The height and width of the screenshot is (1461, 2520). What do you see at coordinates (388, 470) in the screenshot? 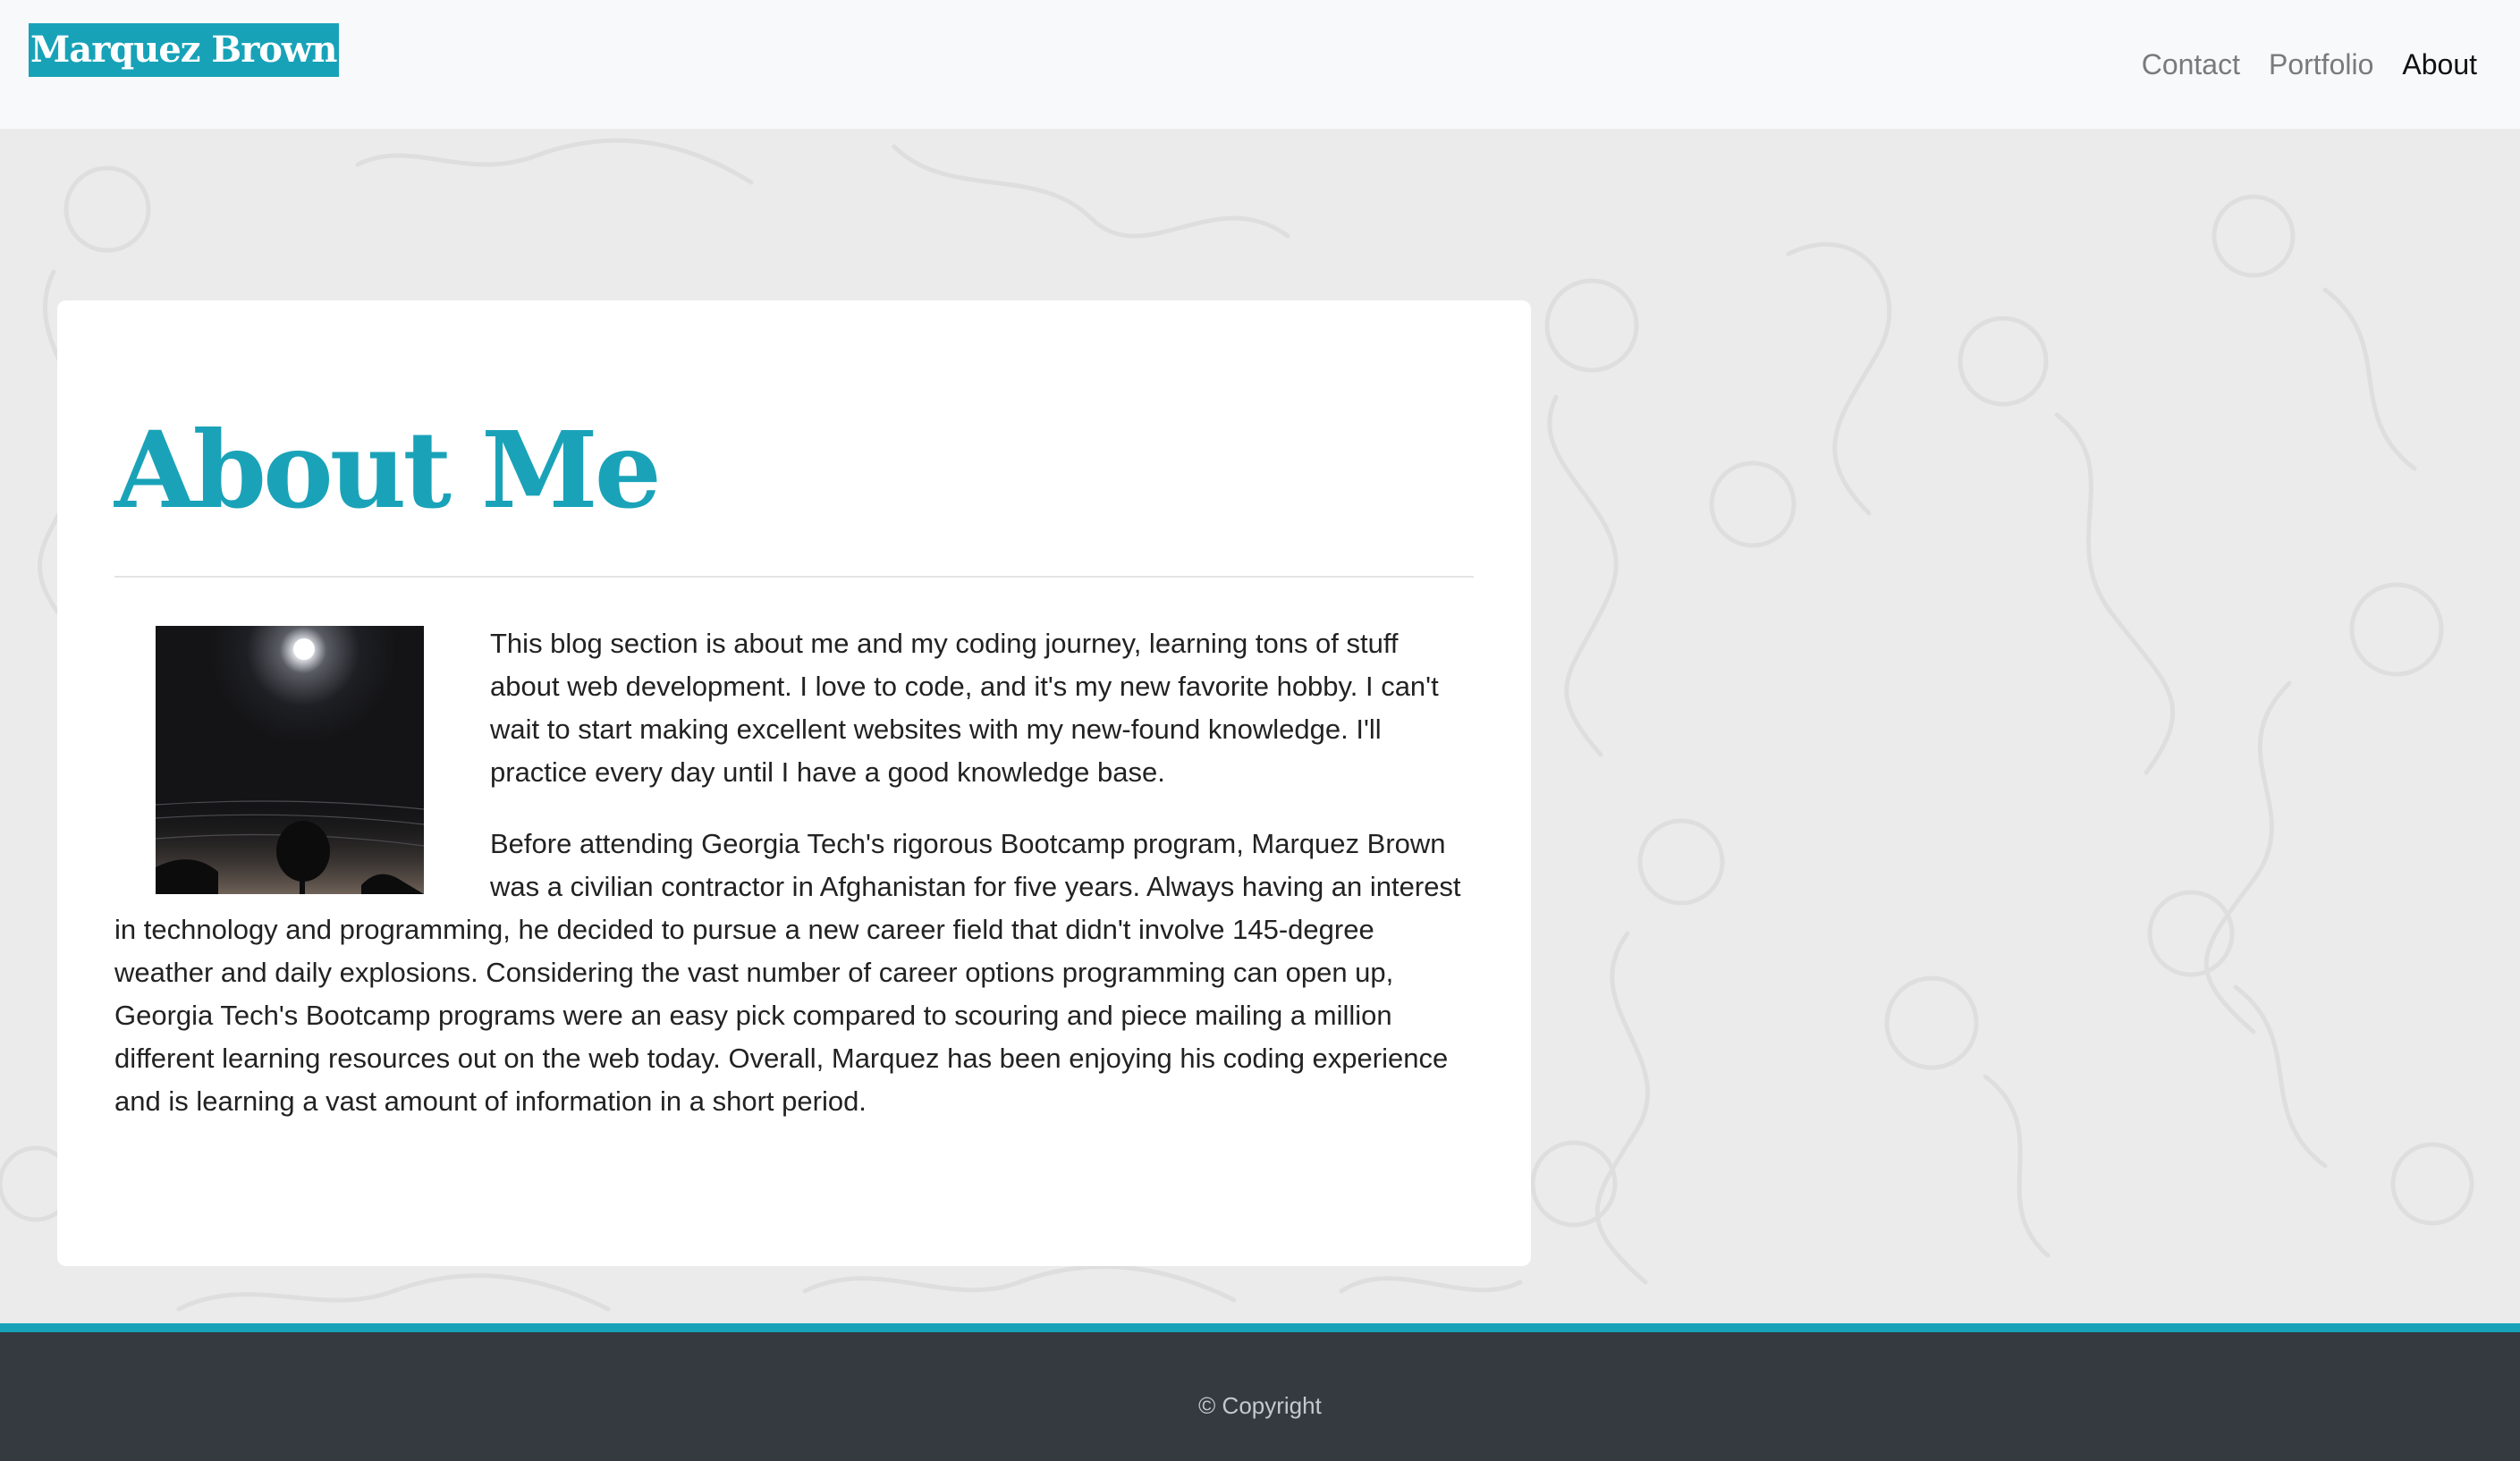
I see `page-title: About Me` at bounding box center [388, 470].